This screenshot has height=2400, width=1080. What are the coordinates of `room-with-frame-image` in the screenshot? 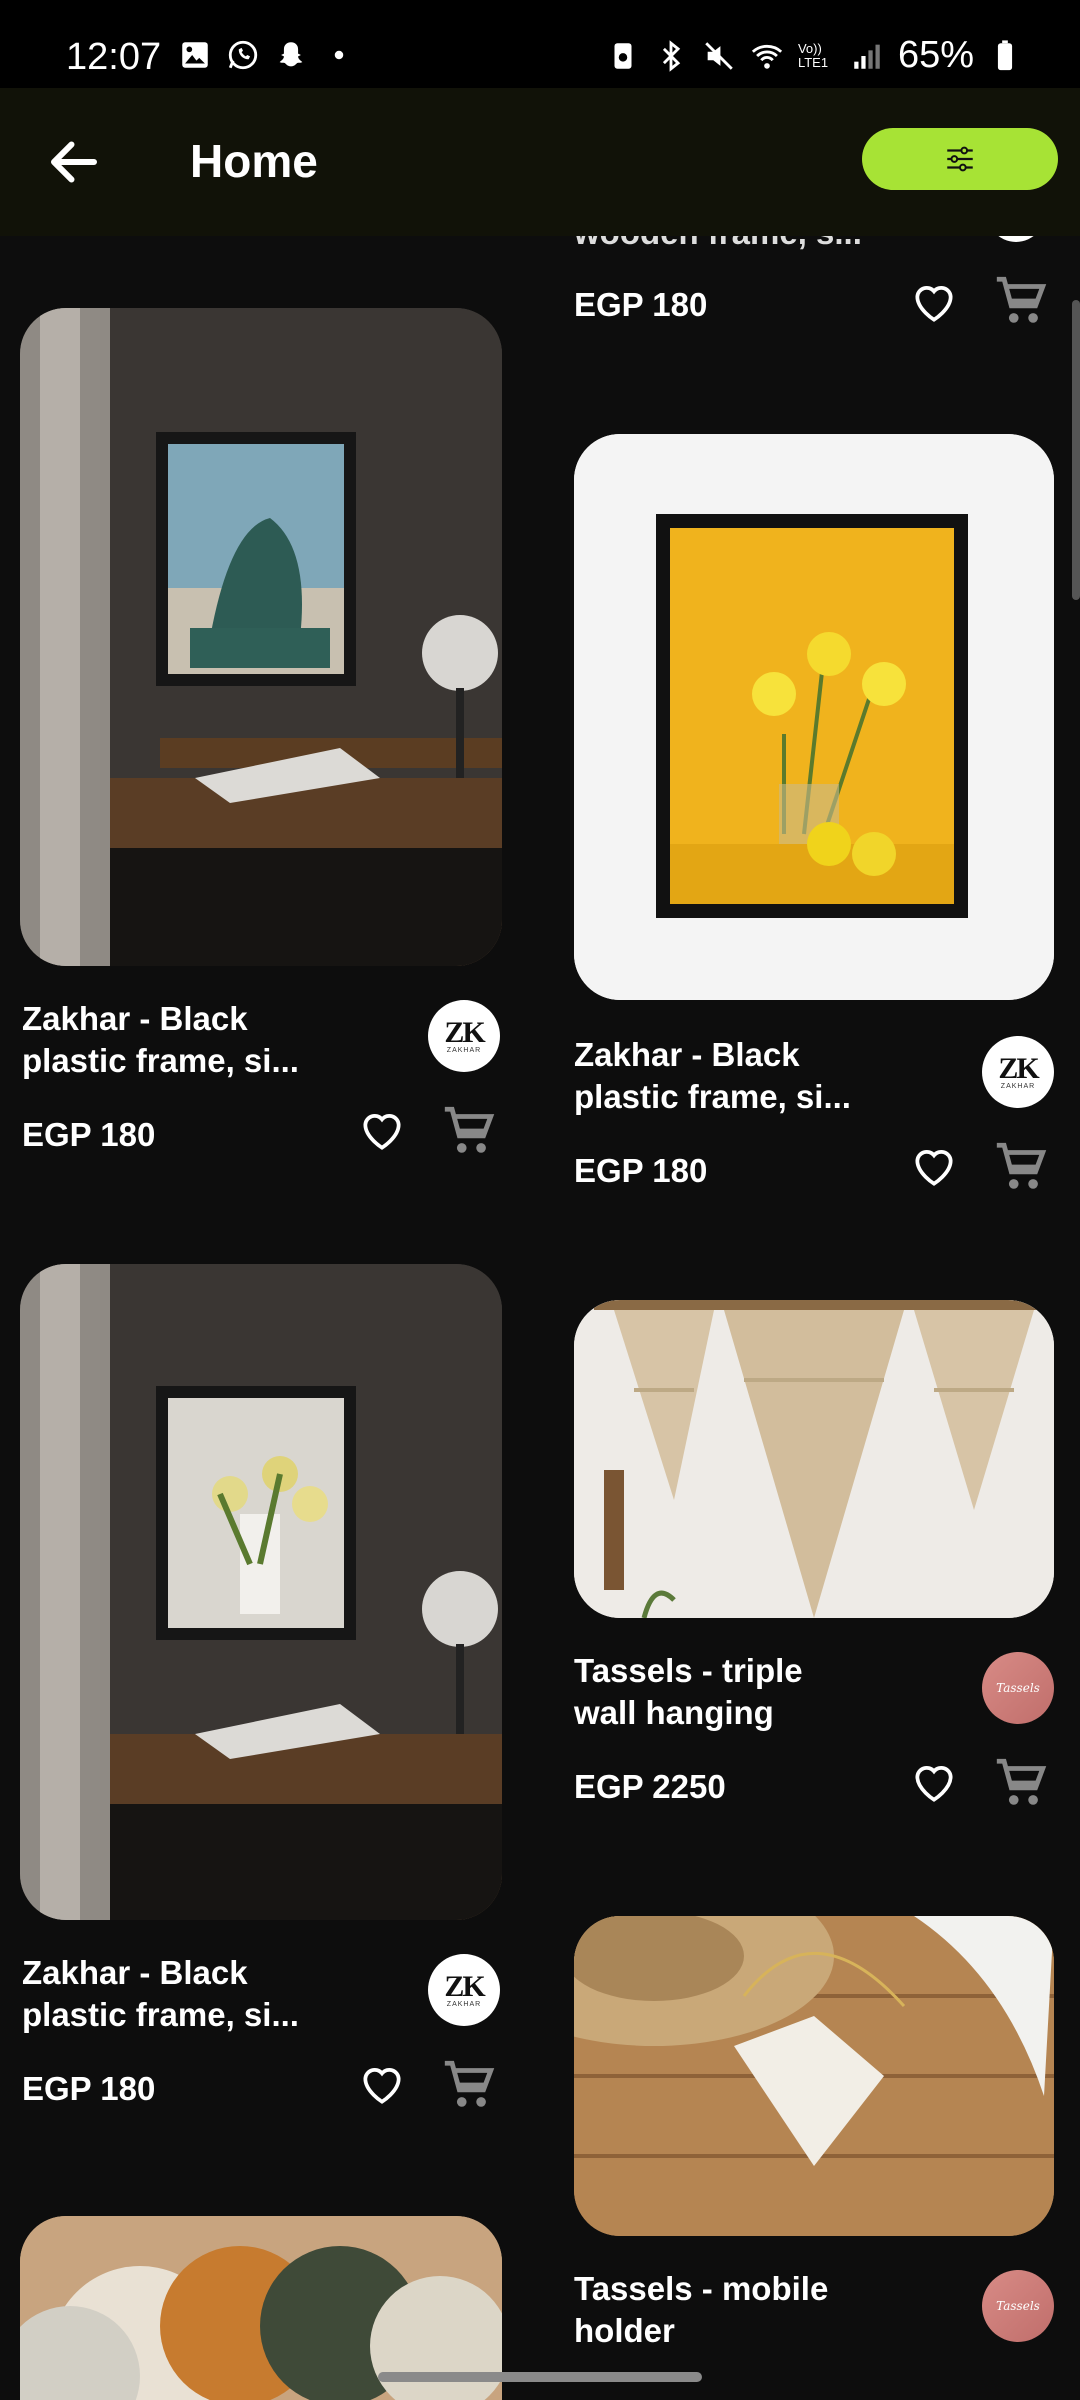 It's located at (261, 637).